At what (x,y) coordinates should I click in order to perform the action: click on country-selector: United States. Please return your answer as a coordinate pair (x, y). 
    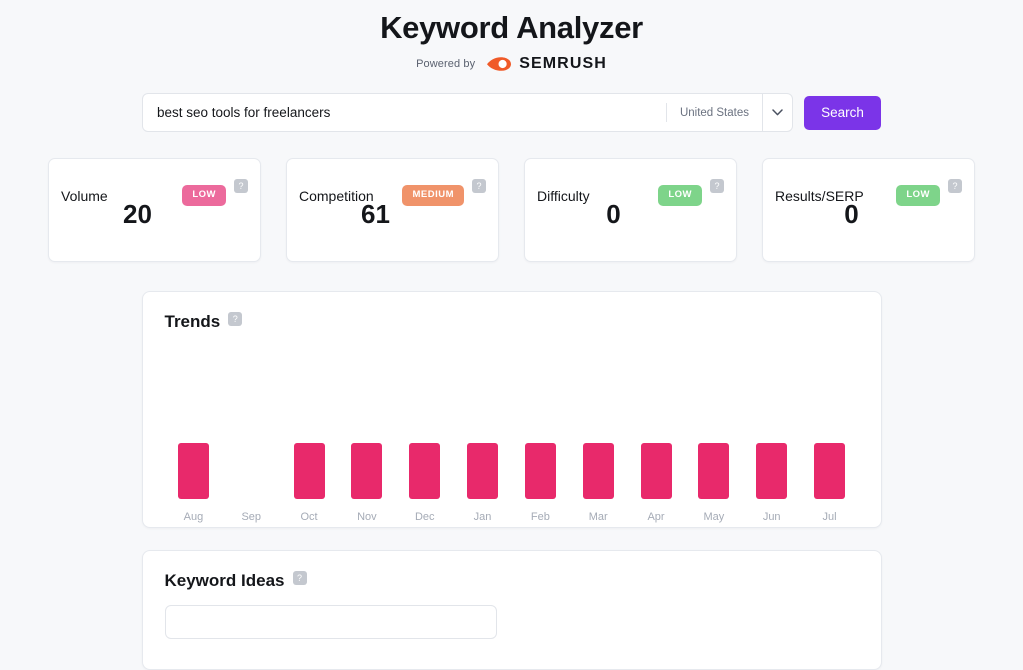
    Looking at the image, I should click on (714, 112).